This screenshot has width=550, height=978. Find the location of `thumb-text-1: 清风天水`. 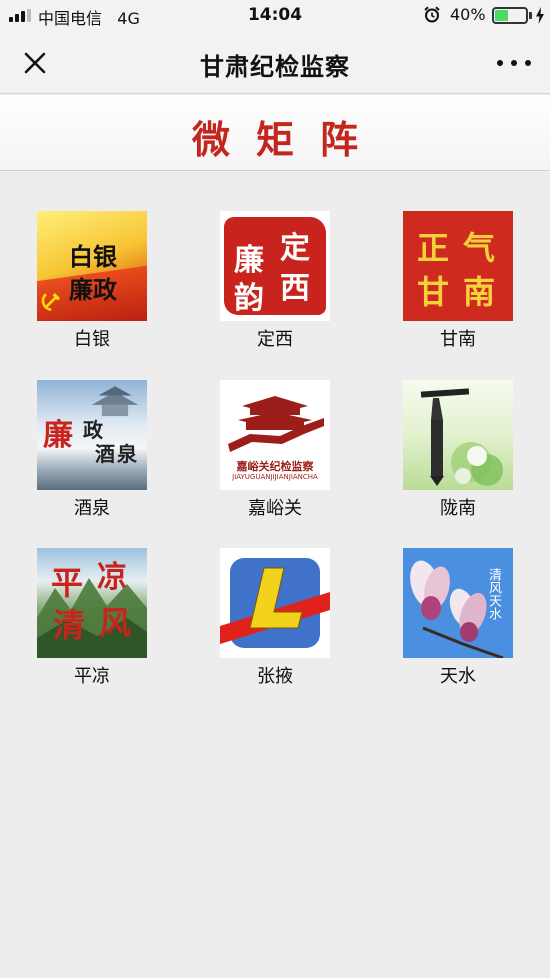

thumb-text-1: 清风天水 is located at coordinates (493, 594).